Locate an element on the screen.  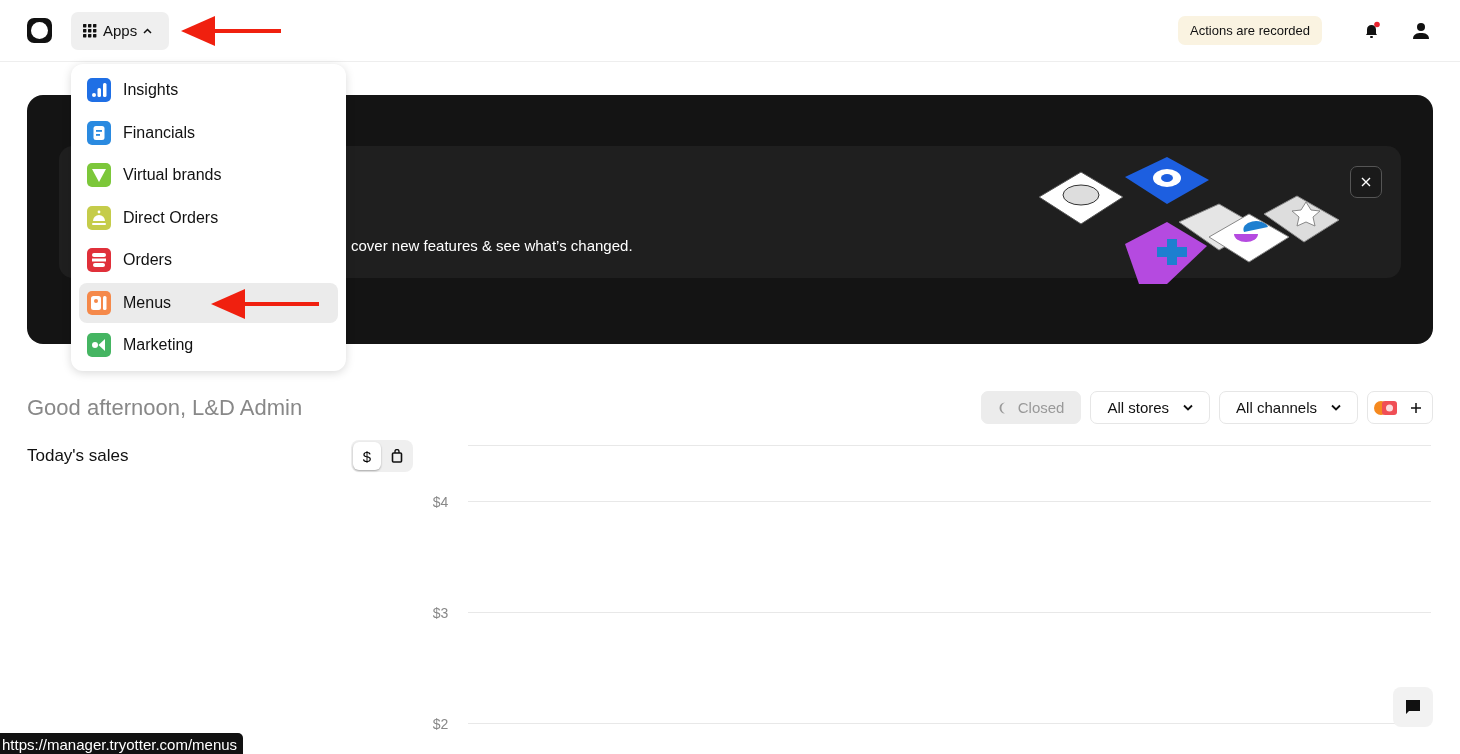
announcement-text: cover new features & see what’s changed. is located at coordinates (492, 245).